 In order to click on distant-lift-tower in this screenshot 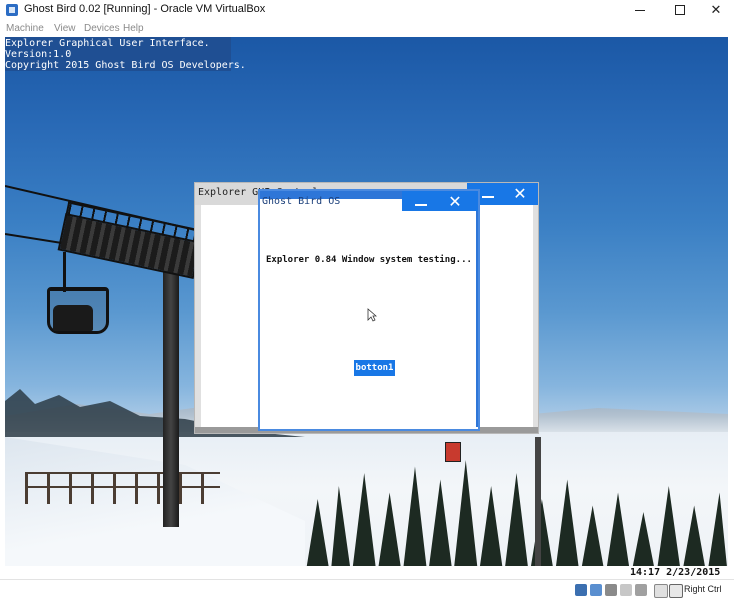, I will do `click(538, 501)`.